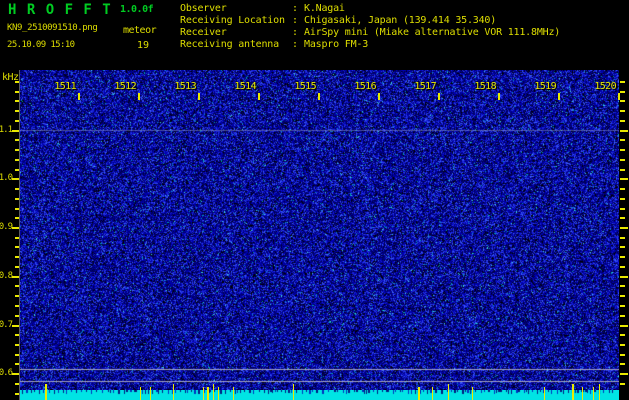 The image size is (629, 400). What do you see at coordinates (52, 28) in the screenshot?
I see `output-filename: KN9_2510091510.png` at bounding box center [52, 28].